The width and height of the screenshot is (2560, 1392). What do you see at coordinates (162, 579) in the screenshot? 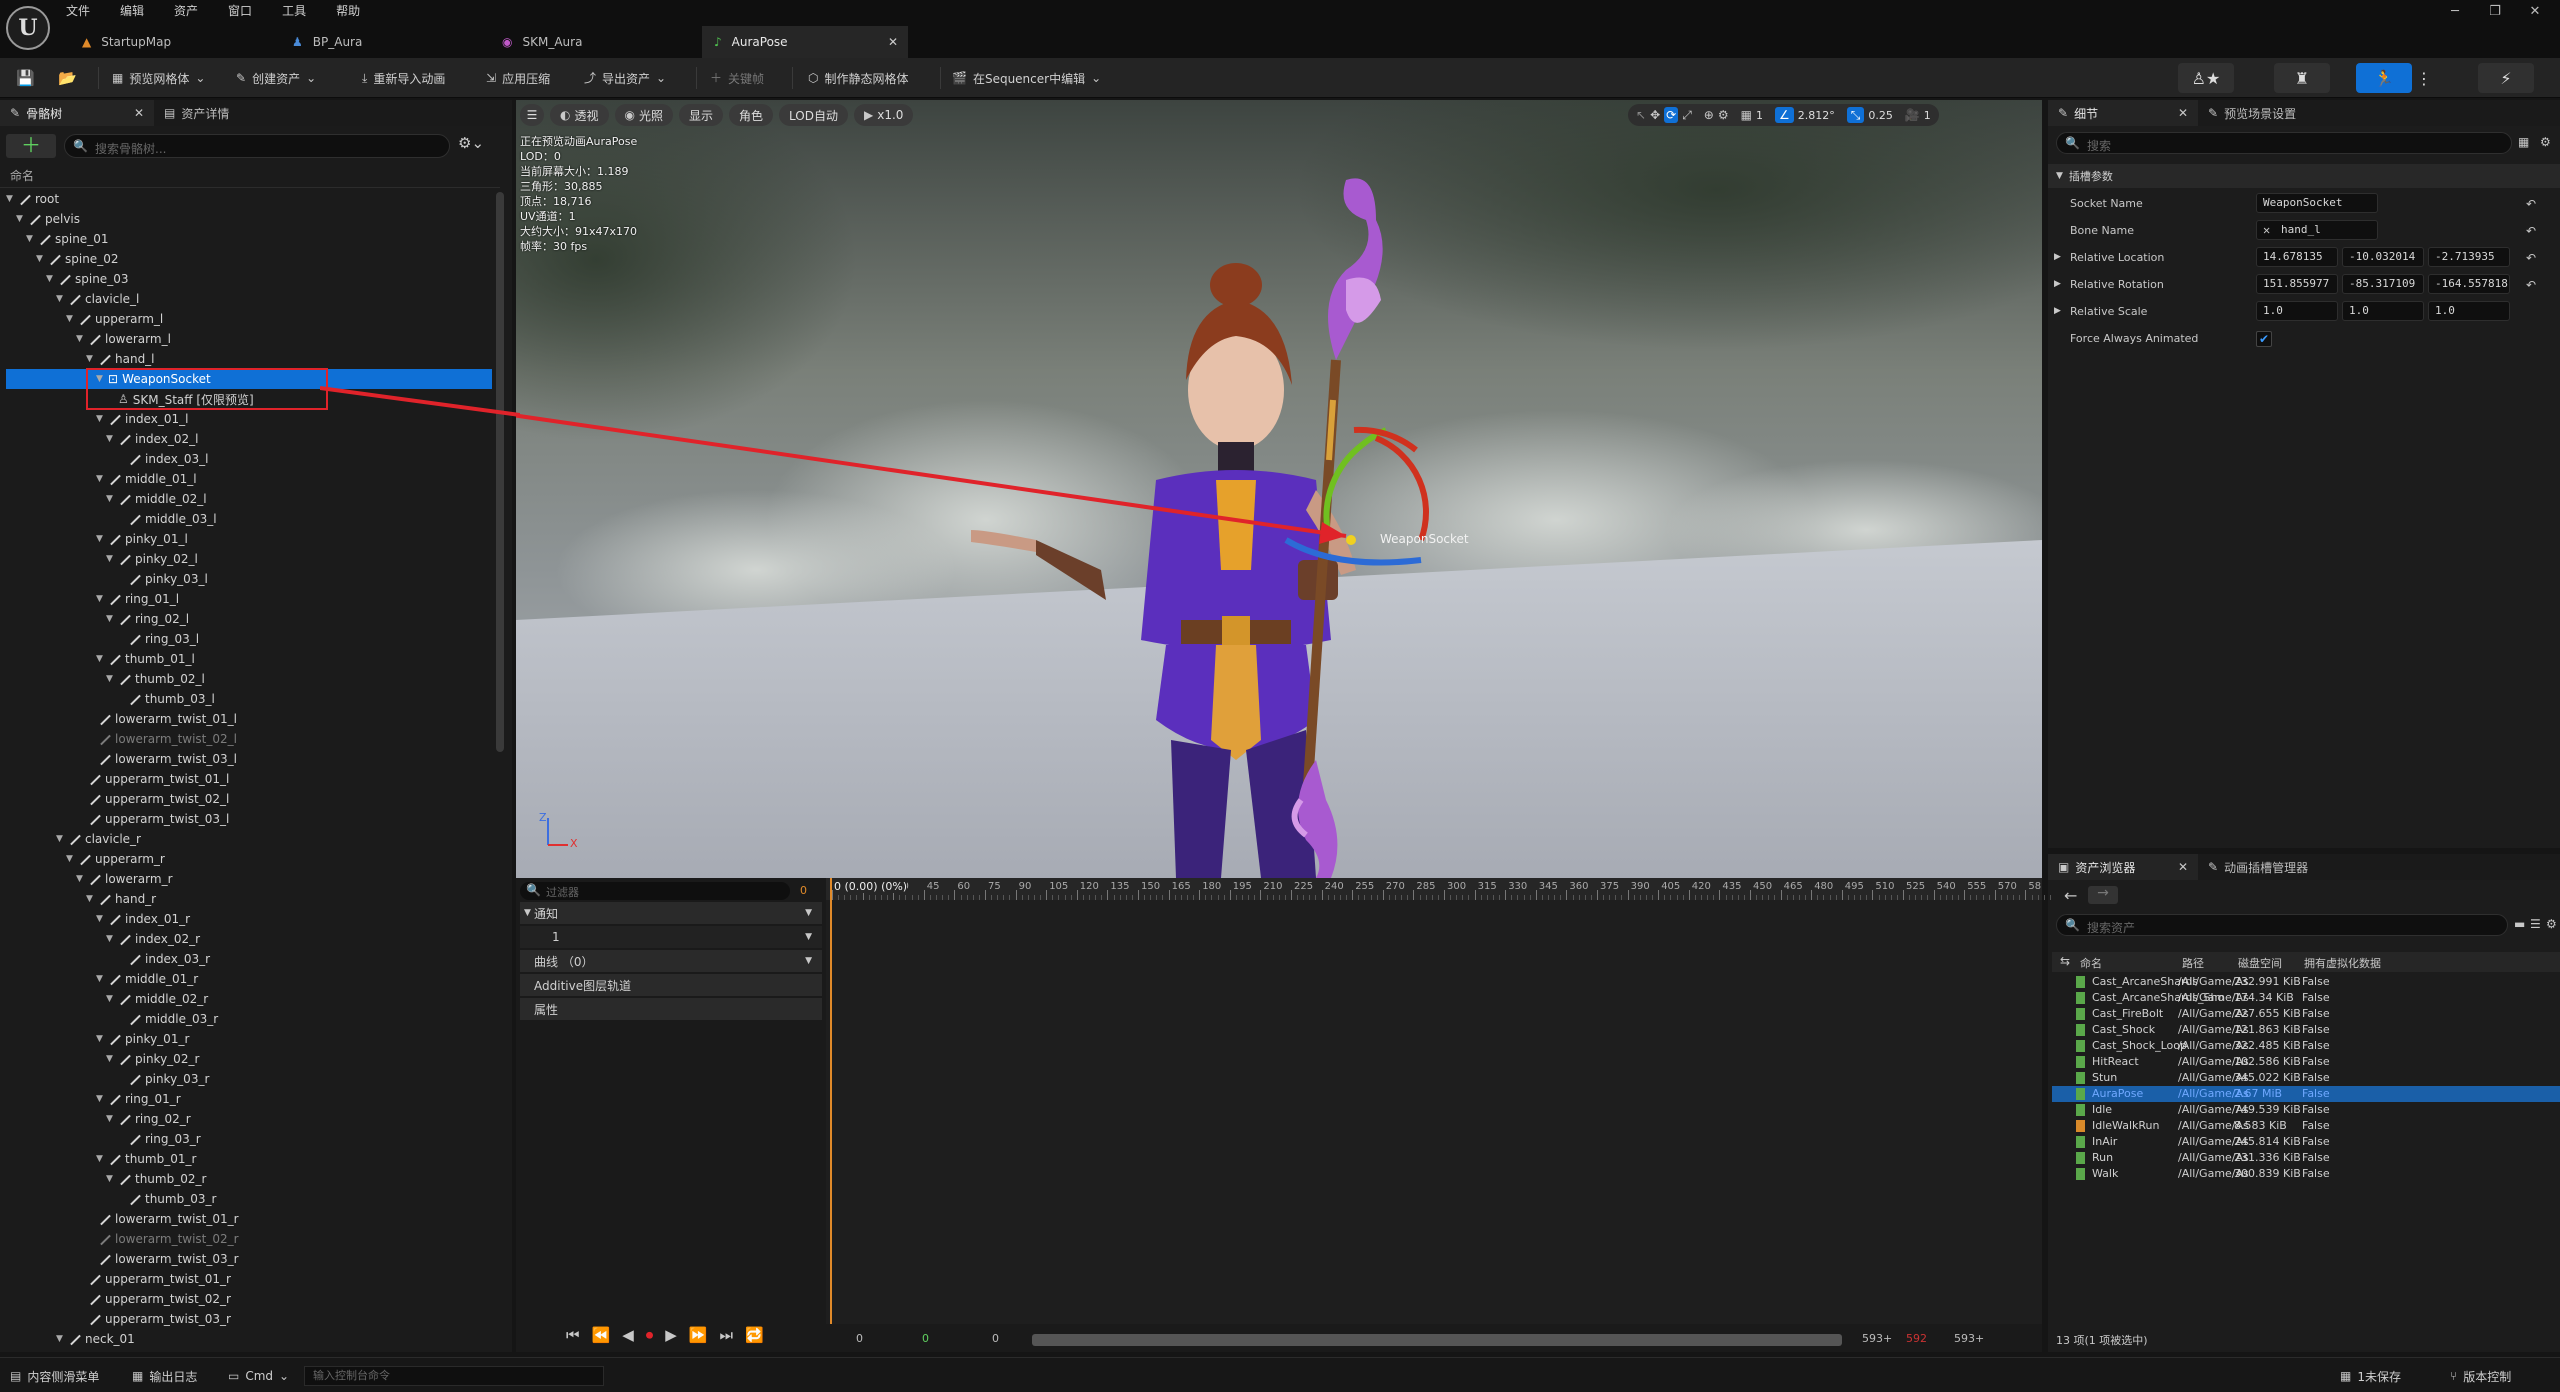
I see `tree-bone-item: pinky_03_l` at bounding box center [162, 579].